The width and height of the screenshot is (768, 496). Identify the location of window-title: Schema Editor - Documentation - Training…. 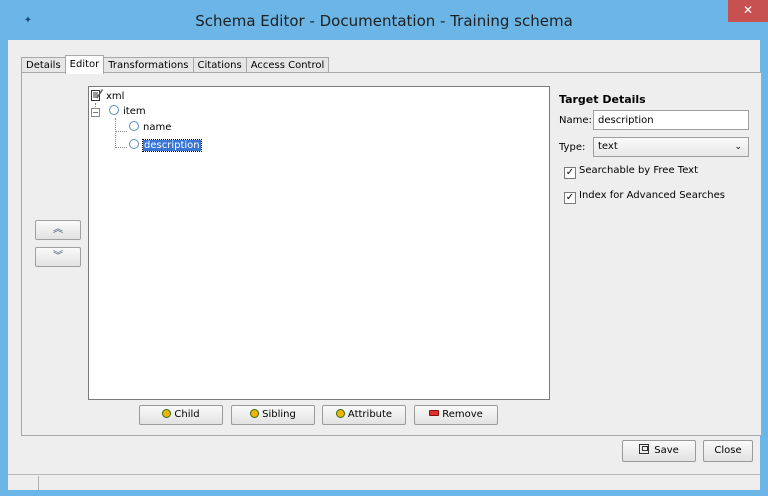
(384, 21).